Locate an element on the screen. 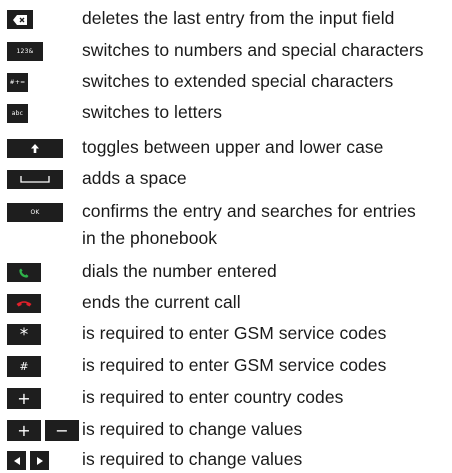 The width and height of the screenshot is (452, 473). legend-row-dial: dials the number entered is located at coordinates (226, 271).